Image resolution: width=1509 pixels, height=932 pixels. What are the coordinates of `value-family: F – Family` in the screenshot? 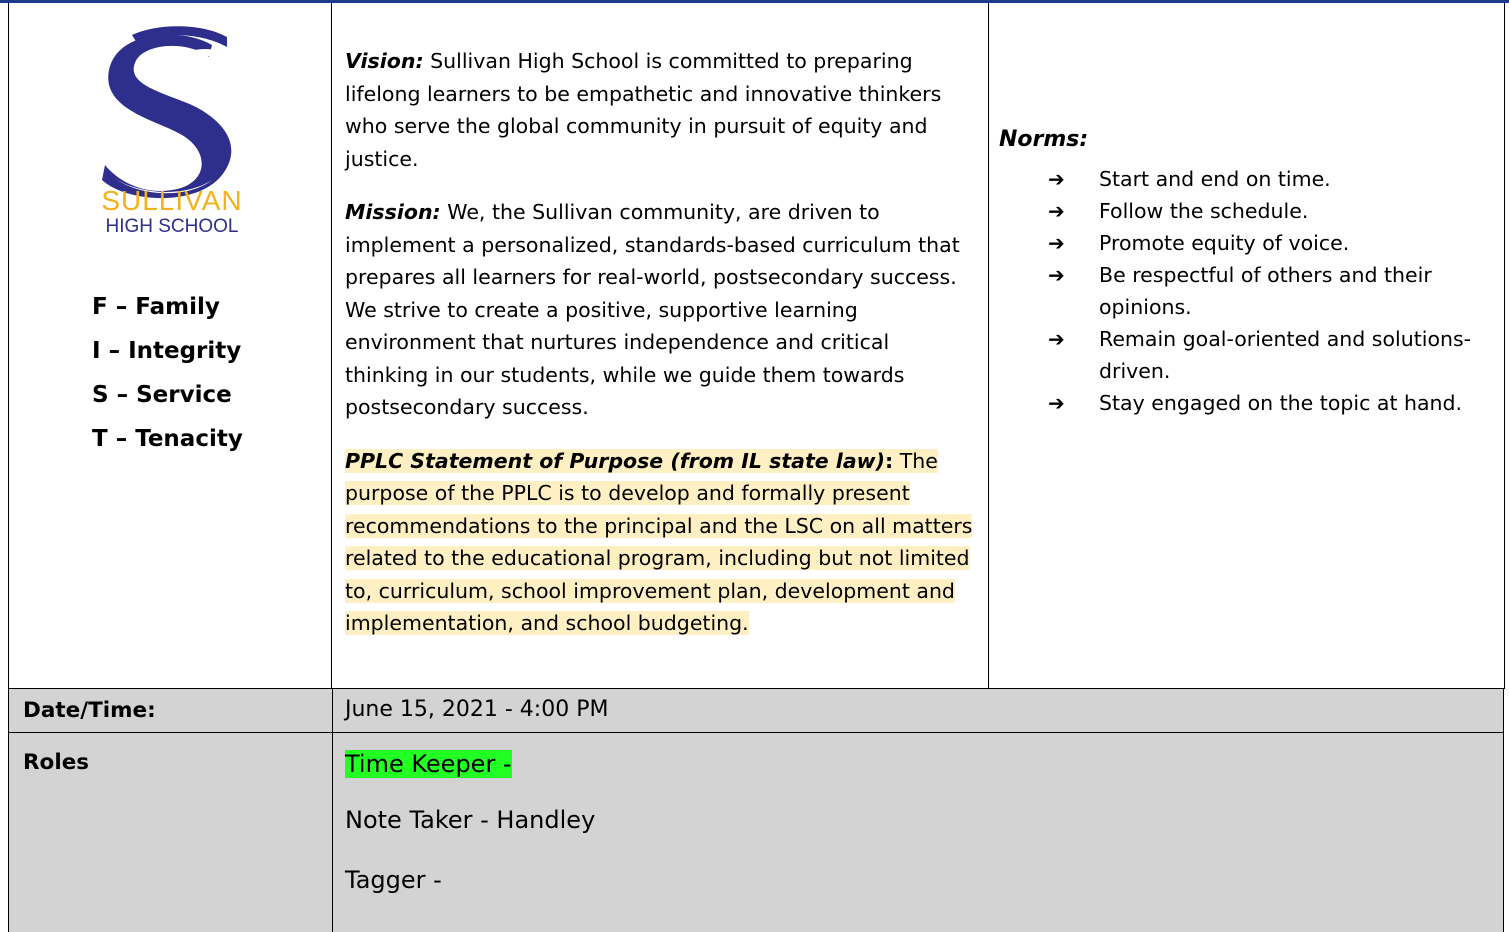 It's located at (156, 307).